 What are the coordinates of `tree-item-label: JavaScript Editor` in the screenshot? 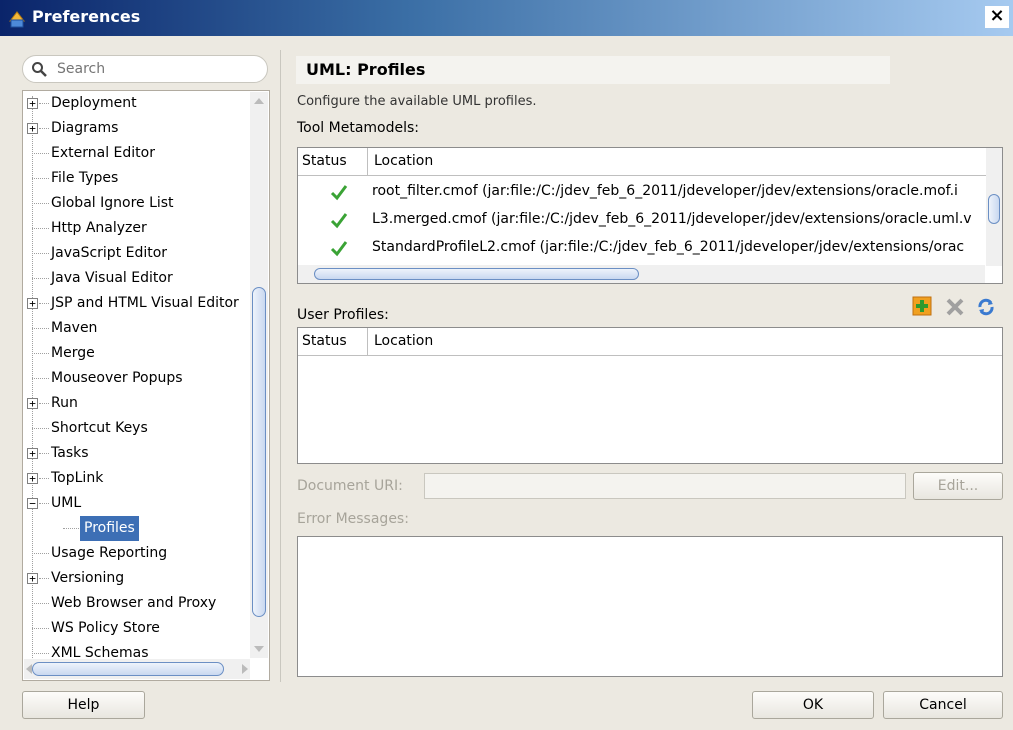 It's located at (109, 253).